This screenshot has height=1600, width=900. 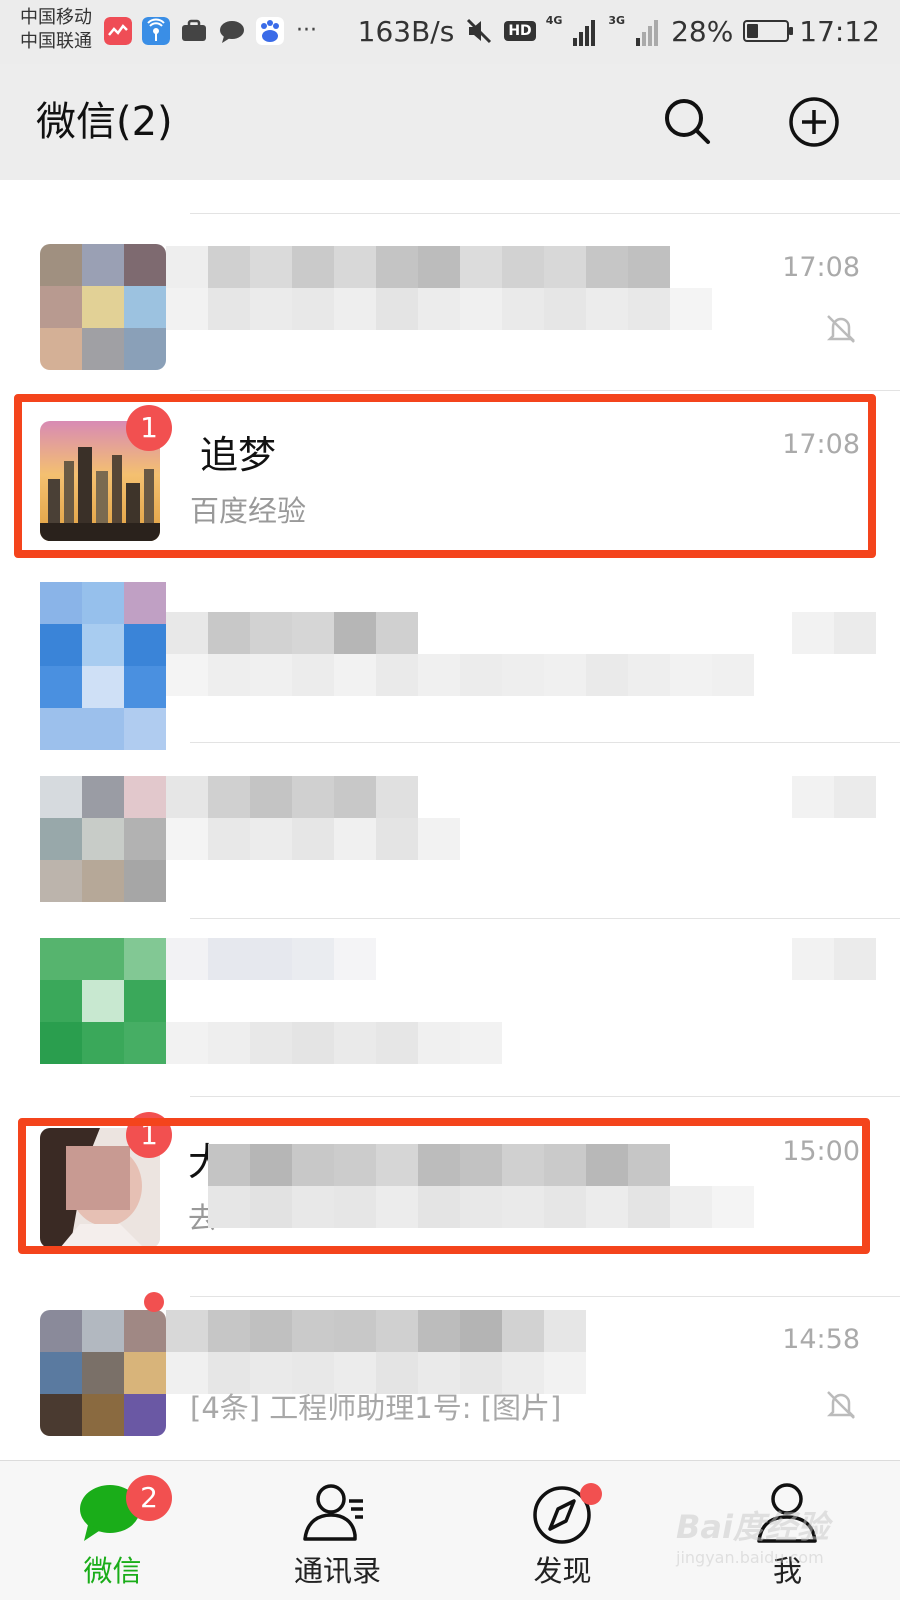 What do you see at coordinates (562, 1530) in the screenshot?
I see `tab-discover: 发现` at bounding box center [562, 1530].